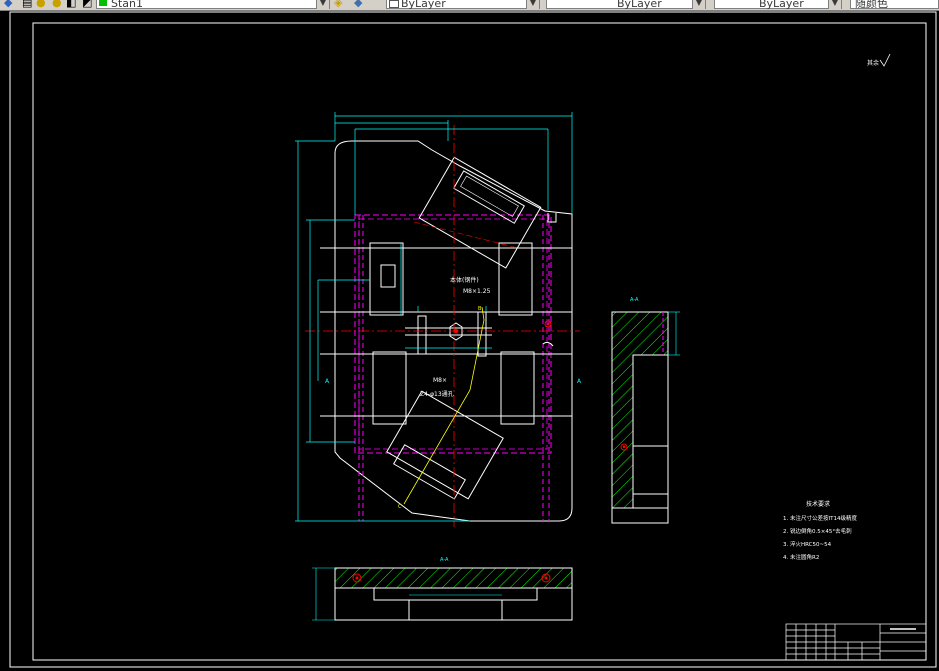 This screenshot has height=671, width=939. Describe the element at coordinates (818, 504) in the screenshot. I see `notes-title: 技术要求` at that location.